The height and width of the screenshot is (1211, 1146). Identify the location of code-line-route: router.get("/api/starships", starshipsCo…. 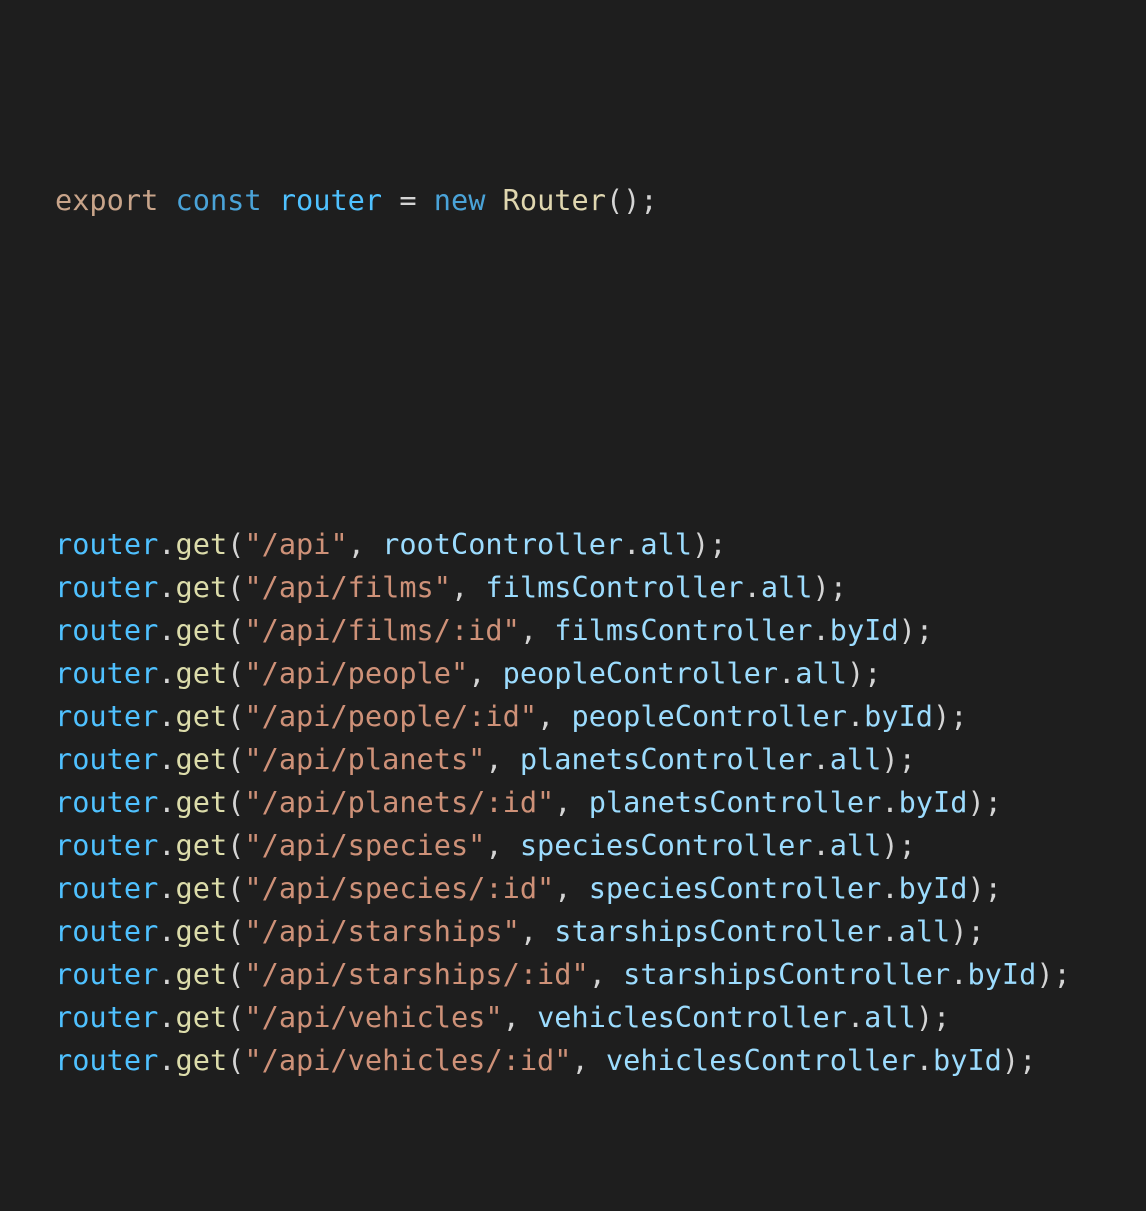
(600, 931).